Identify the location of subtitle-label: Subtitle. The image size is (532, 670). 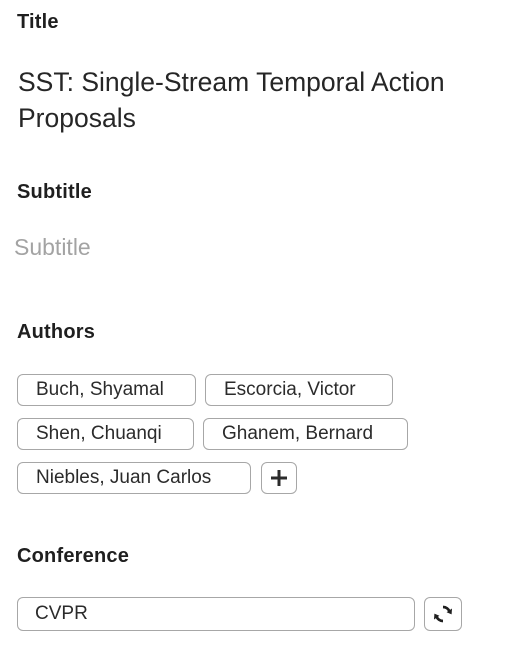
(54, 192).